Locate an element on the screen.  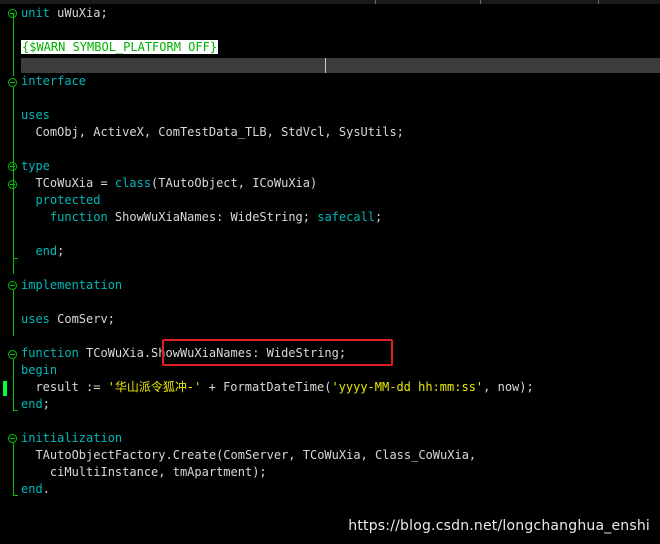
code-text: , now); is located at coordinates (508, 387).